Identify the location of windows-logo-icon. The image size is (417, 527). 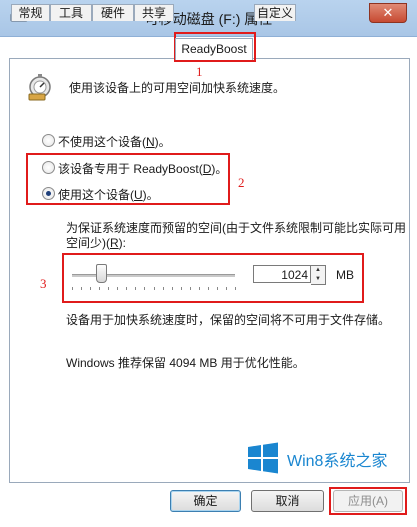
(263, 458).